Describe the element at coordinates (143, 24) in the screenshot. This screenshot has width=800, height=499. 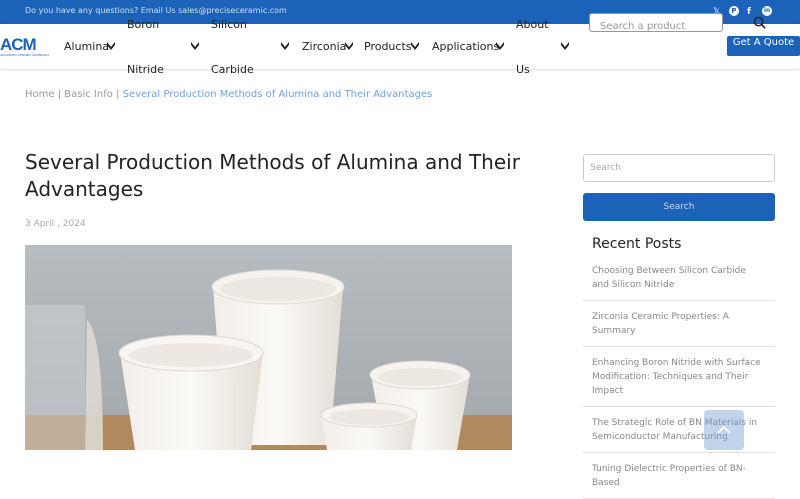
I see `nav-boron-nitride-line1: Boron` at that location.